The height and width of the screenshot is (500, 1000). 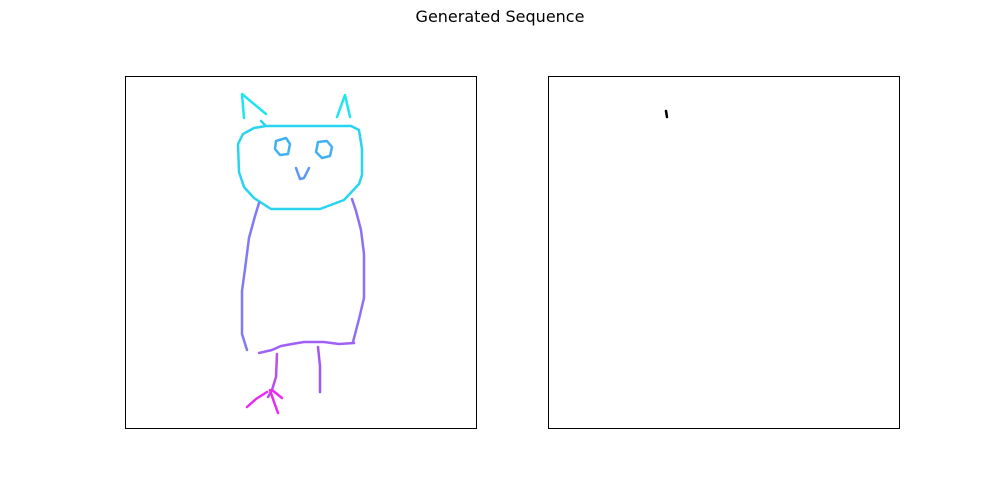 I want to click on left-foot-stroke, so click(x=257, y=399).